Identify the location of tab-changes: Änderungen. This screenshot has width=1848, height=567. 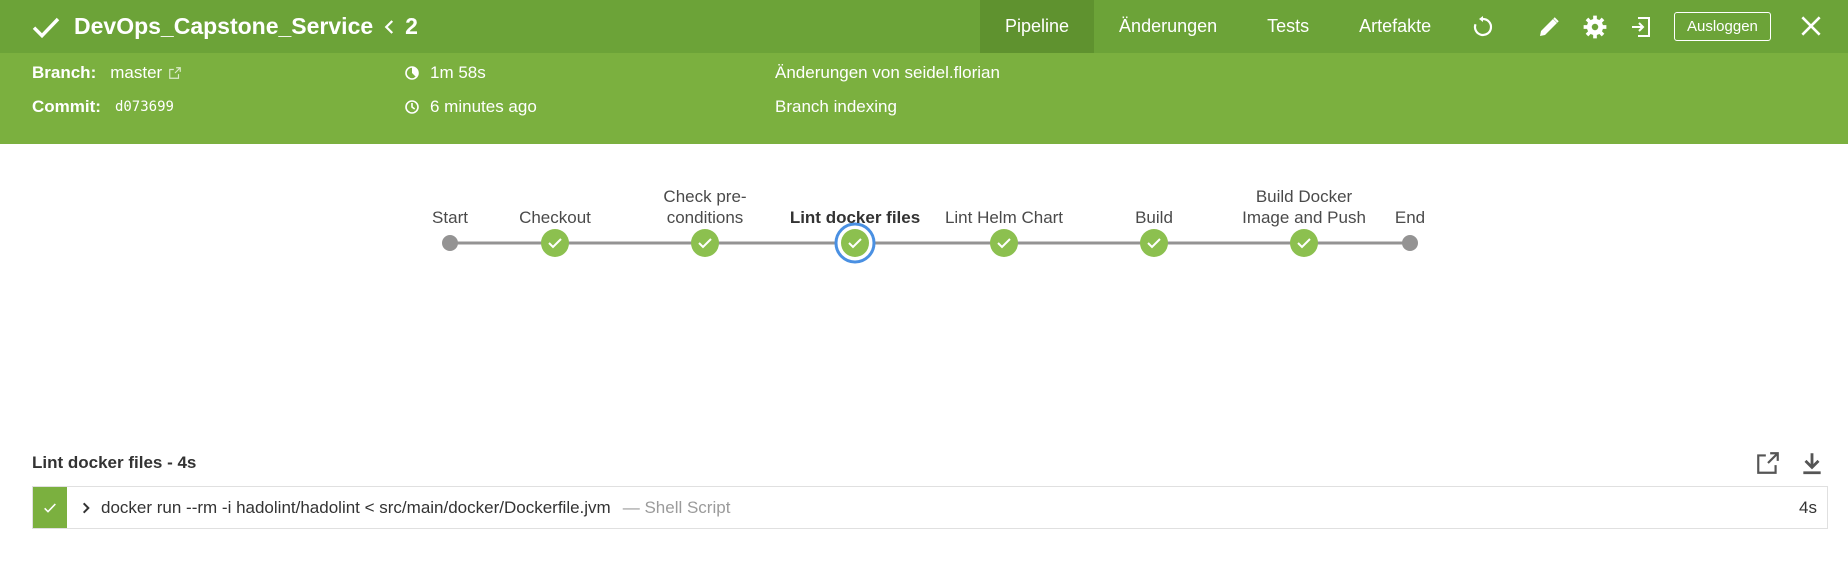
(1168, 26).